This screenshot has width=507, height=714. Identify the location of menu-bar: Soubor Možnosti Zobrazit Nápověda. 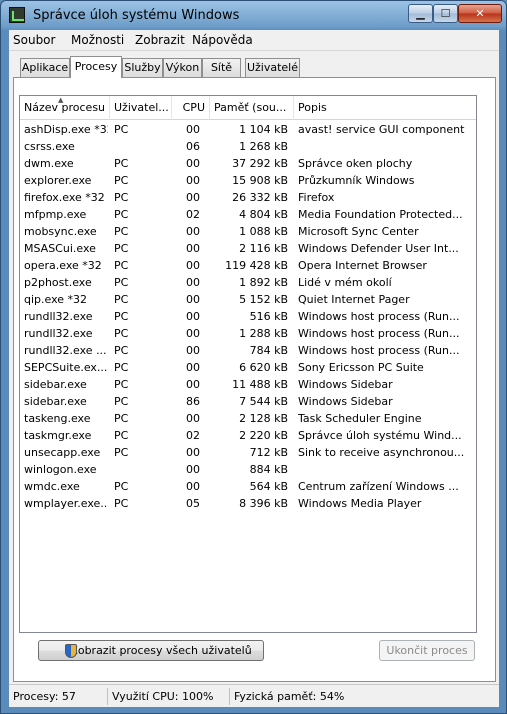
(254, 40).